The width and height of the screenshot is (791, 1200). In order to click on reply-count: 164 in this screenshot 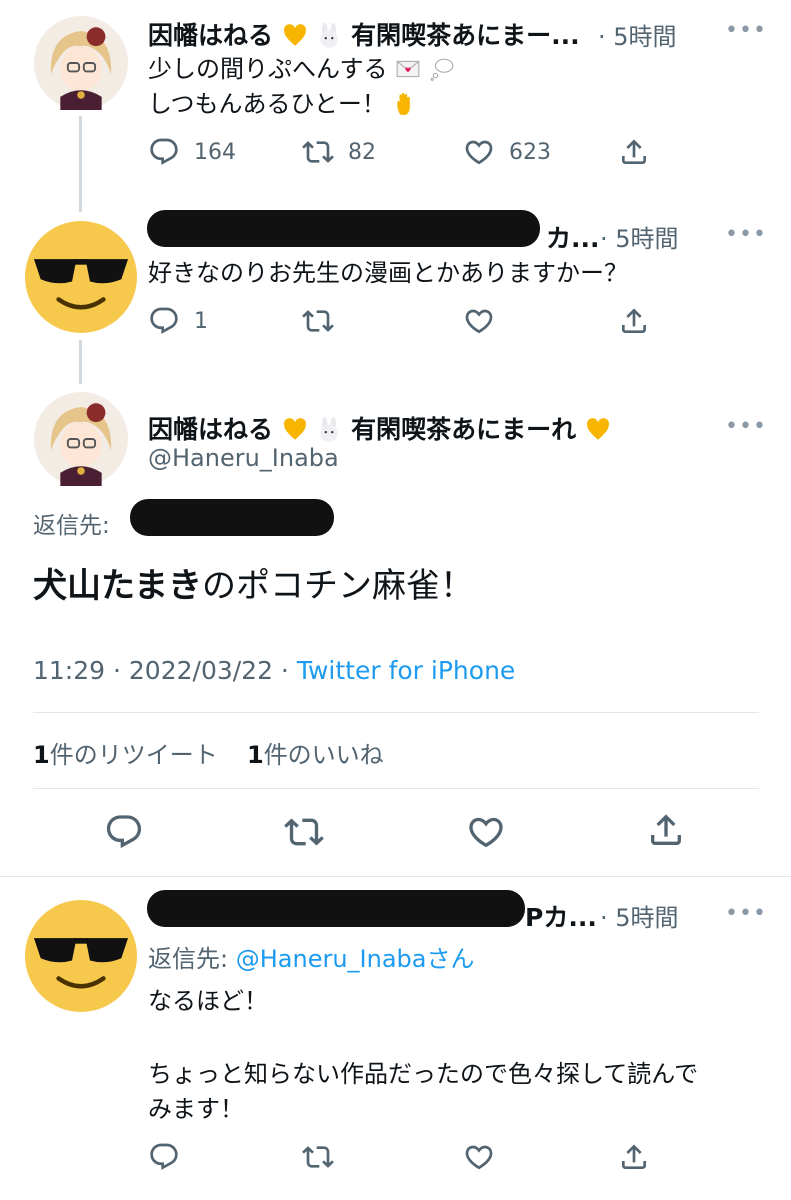, I will do `click(215, 152)`.